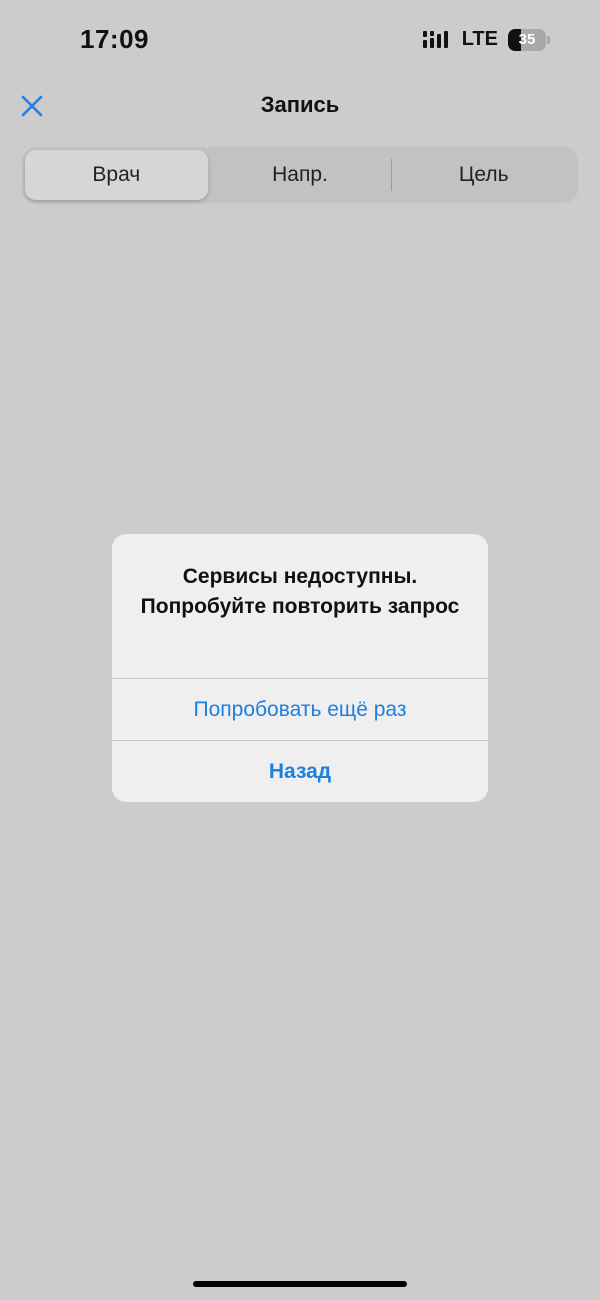  I want to click on status-time: 17:09, so click(114, 39).